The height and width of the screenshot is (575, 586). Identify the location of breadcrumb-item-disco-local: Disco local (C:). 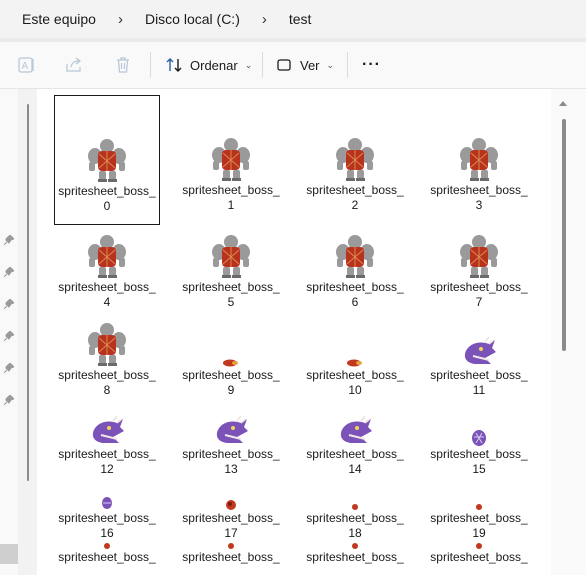
(192, 19).